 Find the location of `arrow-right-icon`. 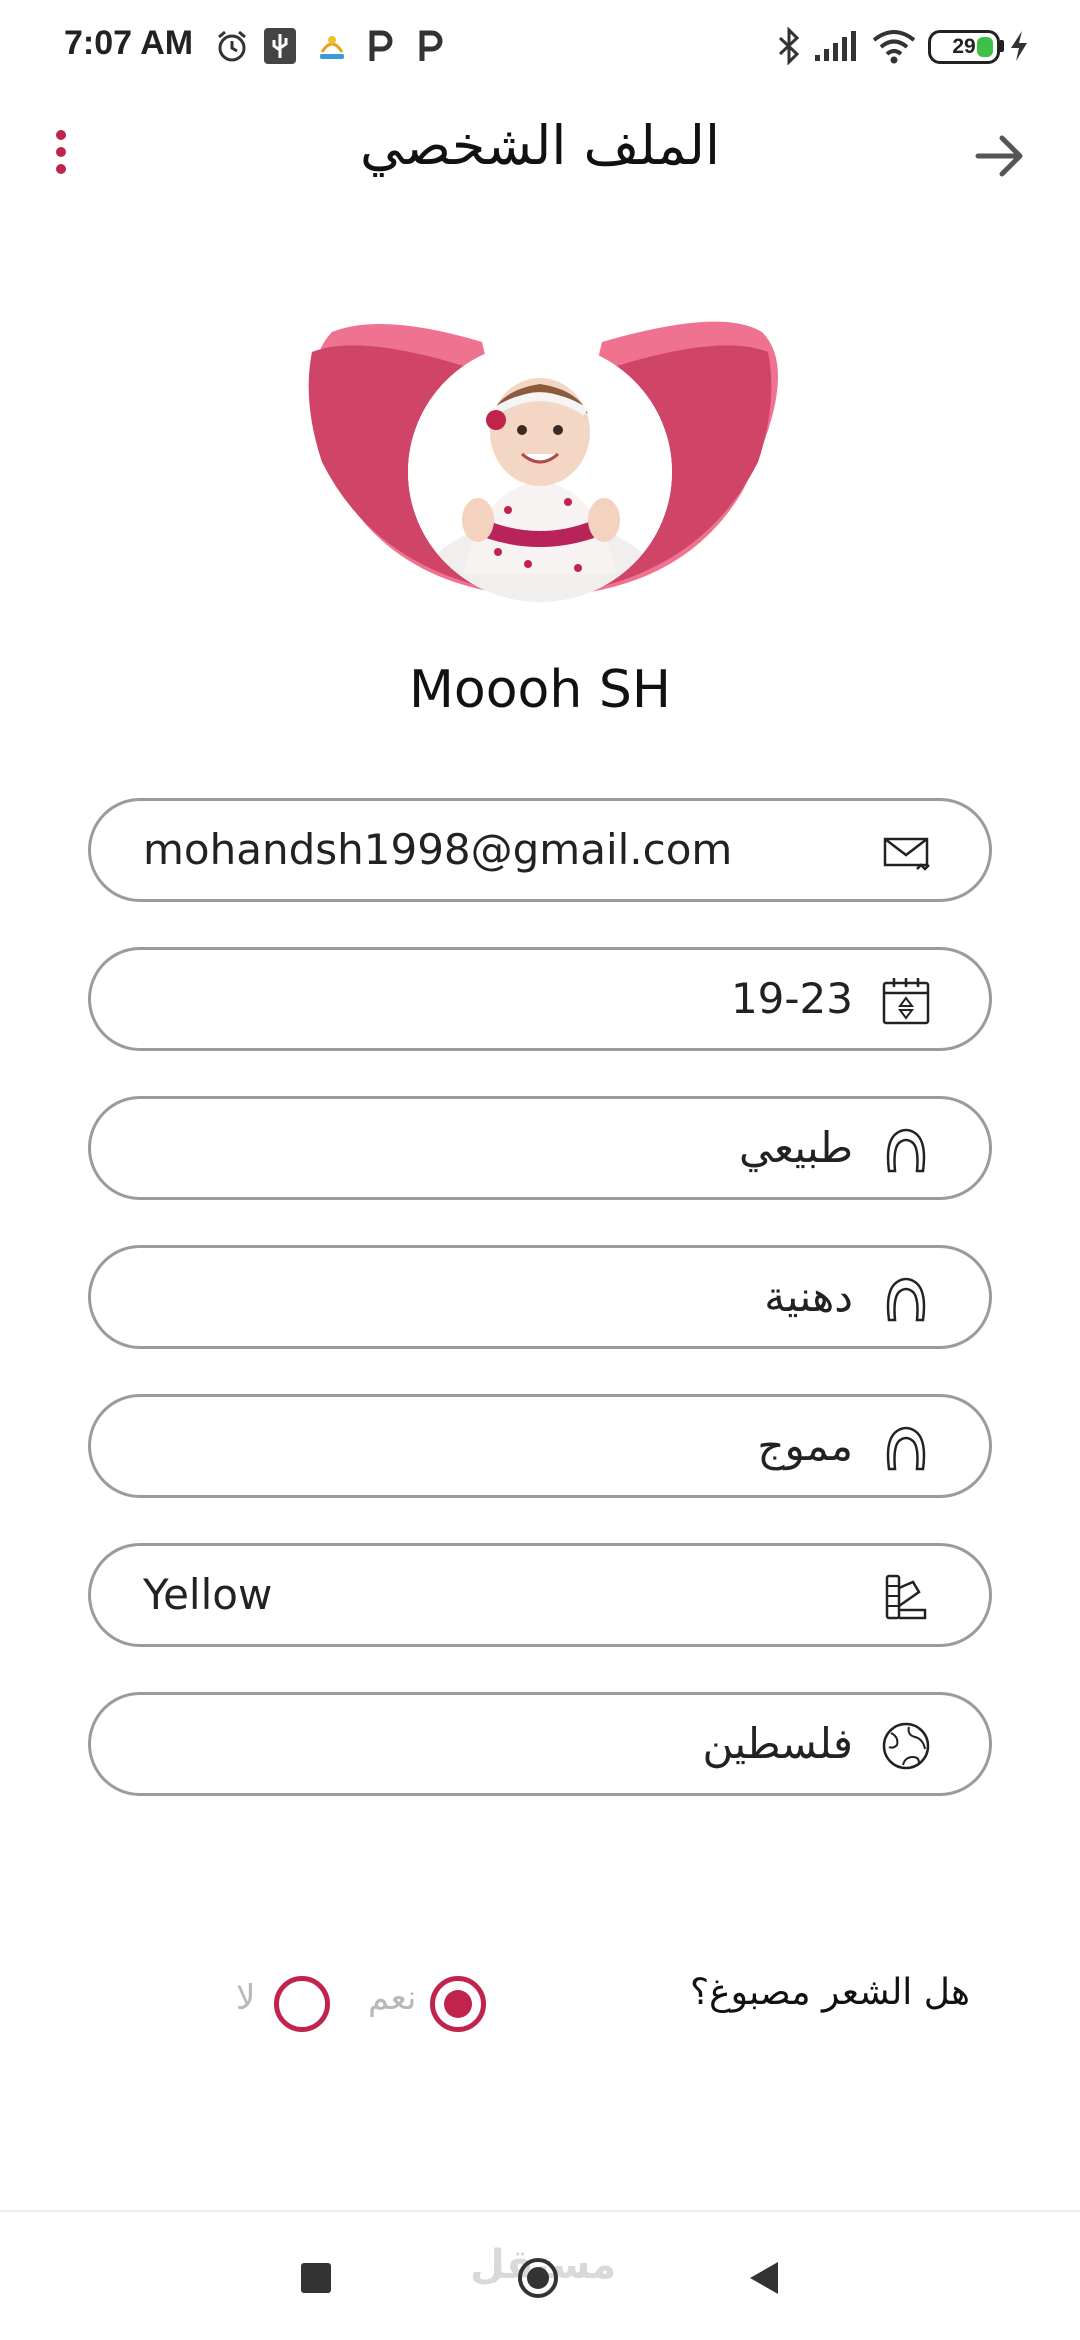

arrow-right-icon is located at coordinates (999, 156).